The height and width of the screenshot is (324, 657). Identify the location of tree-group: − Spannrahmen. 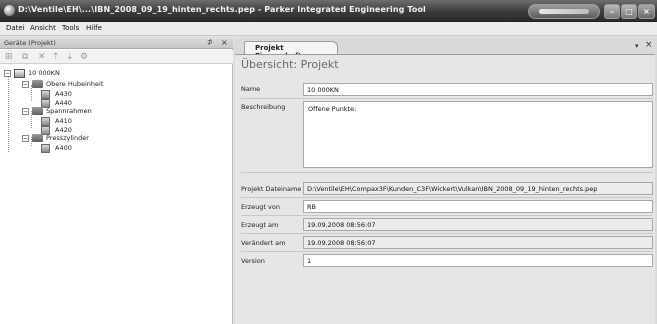
(114, 111).